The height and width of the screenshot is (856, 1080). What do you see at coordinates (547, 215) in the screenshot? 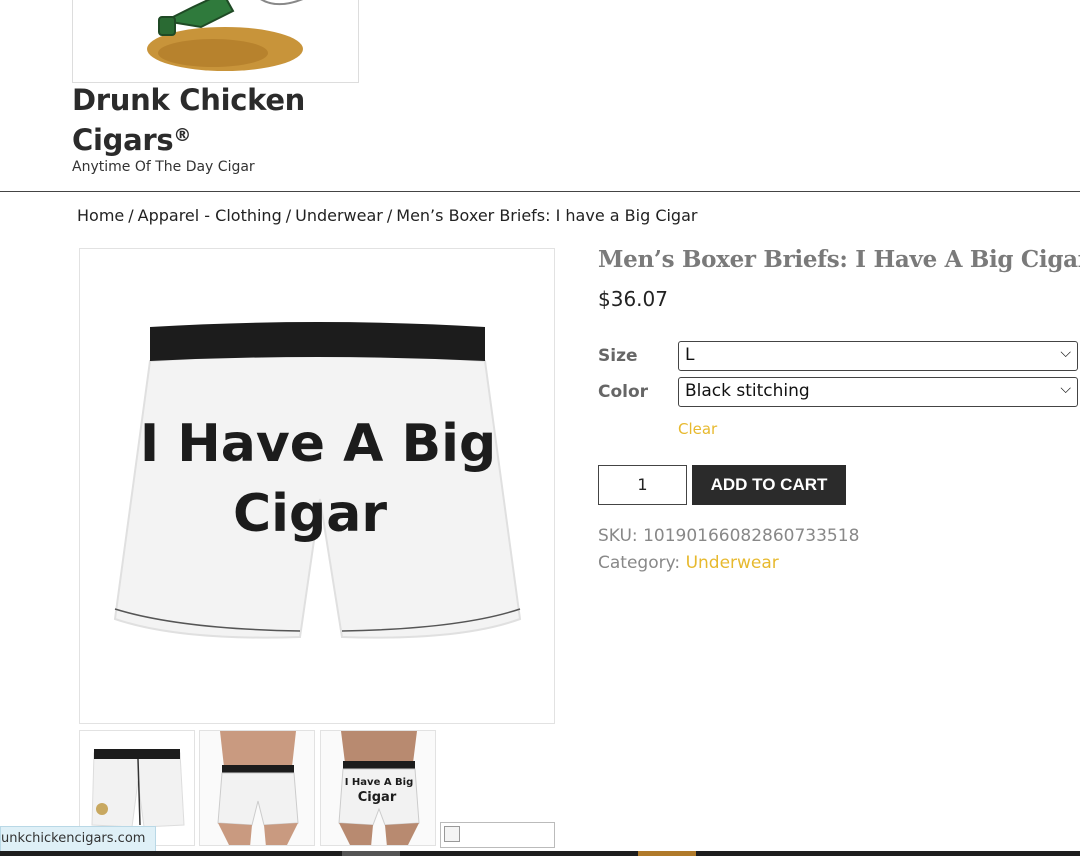
I see `breadcrumb-current: Men’s Boxer Briefs: I have a Big Cigar` at bounding box center [547, 215].